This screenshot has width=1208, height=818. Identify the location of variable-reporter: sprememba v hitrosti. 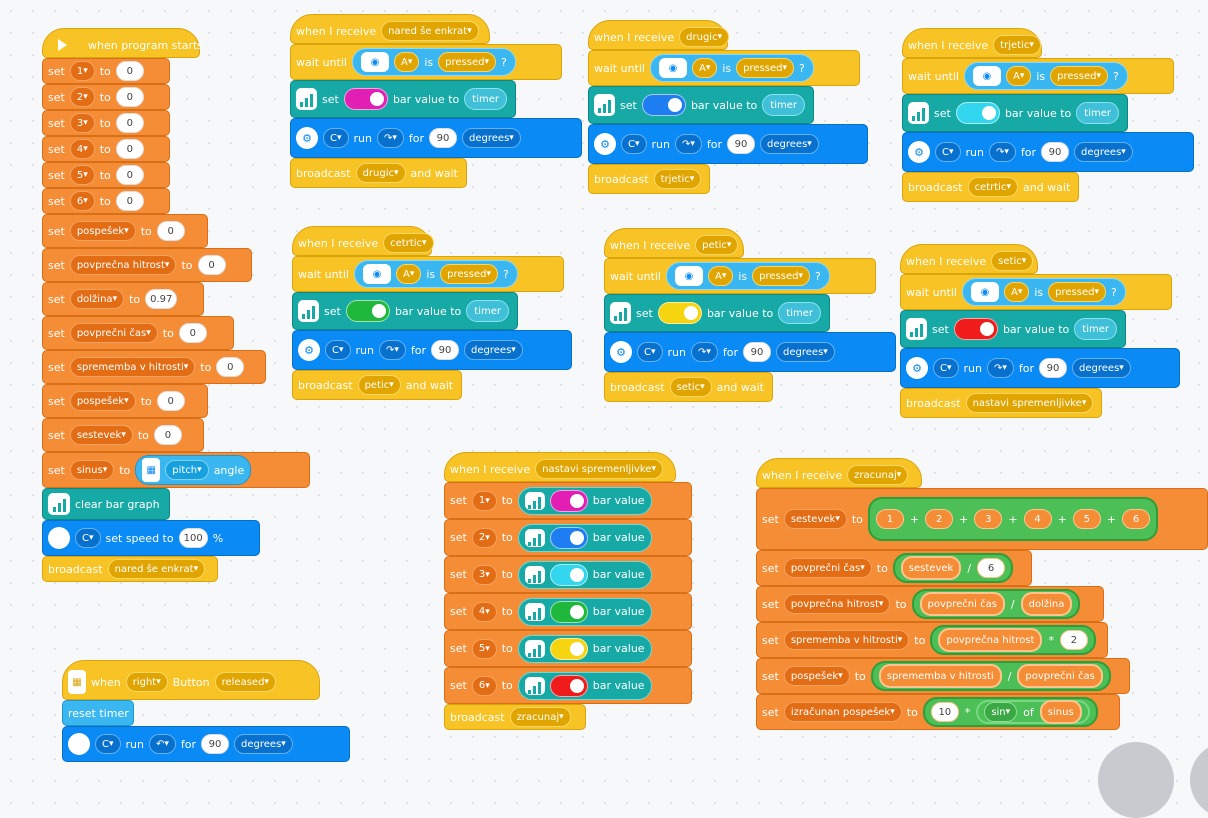
(940, 676).